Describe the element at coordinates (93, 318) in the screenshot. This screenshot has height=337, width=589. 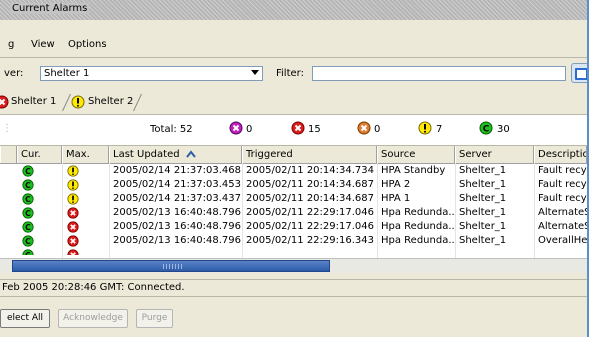
I see `acknowledge-button: Acknowledge` at that location.